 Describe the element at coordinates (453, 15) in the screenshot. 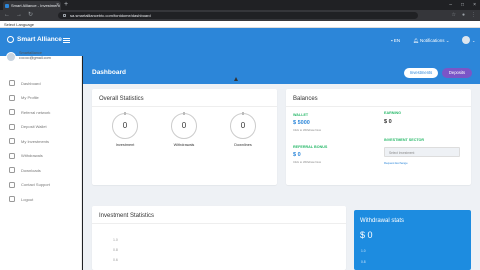

I see `star-icon: ☆` at that location.